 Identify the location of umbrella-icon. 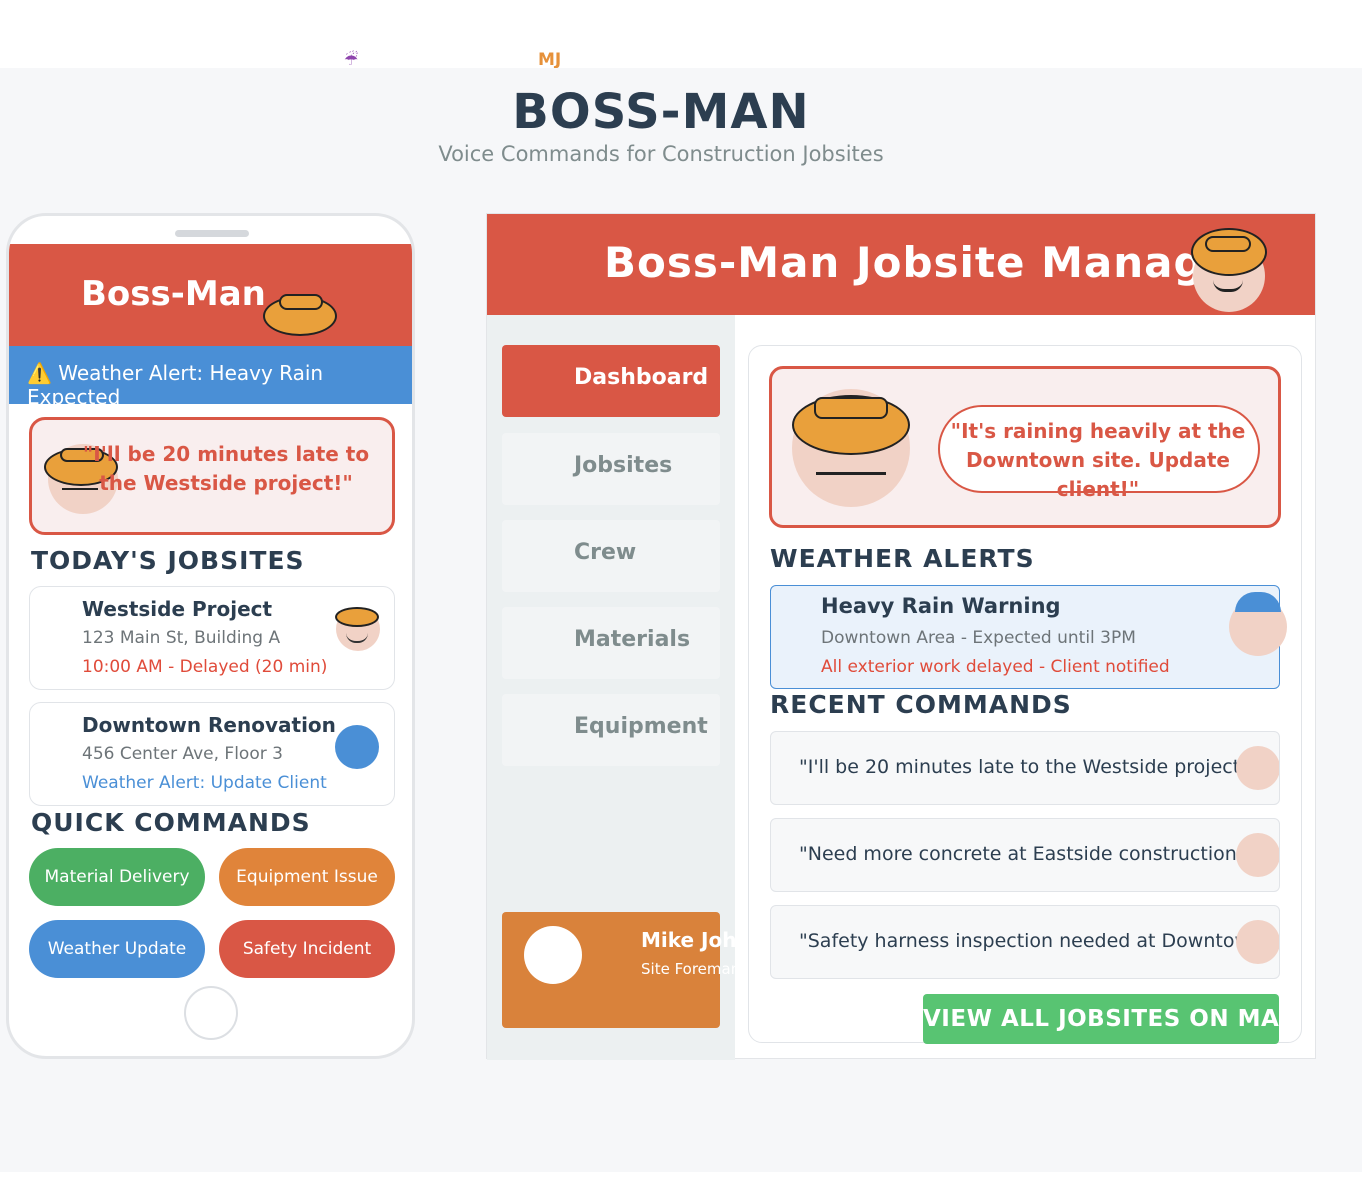
(1258, 602).